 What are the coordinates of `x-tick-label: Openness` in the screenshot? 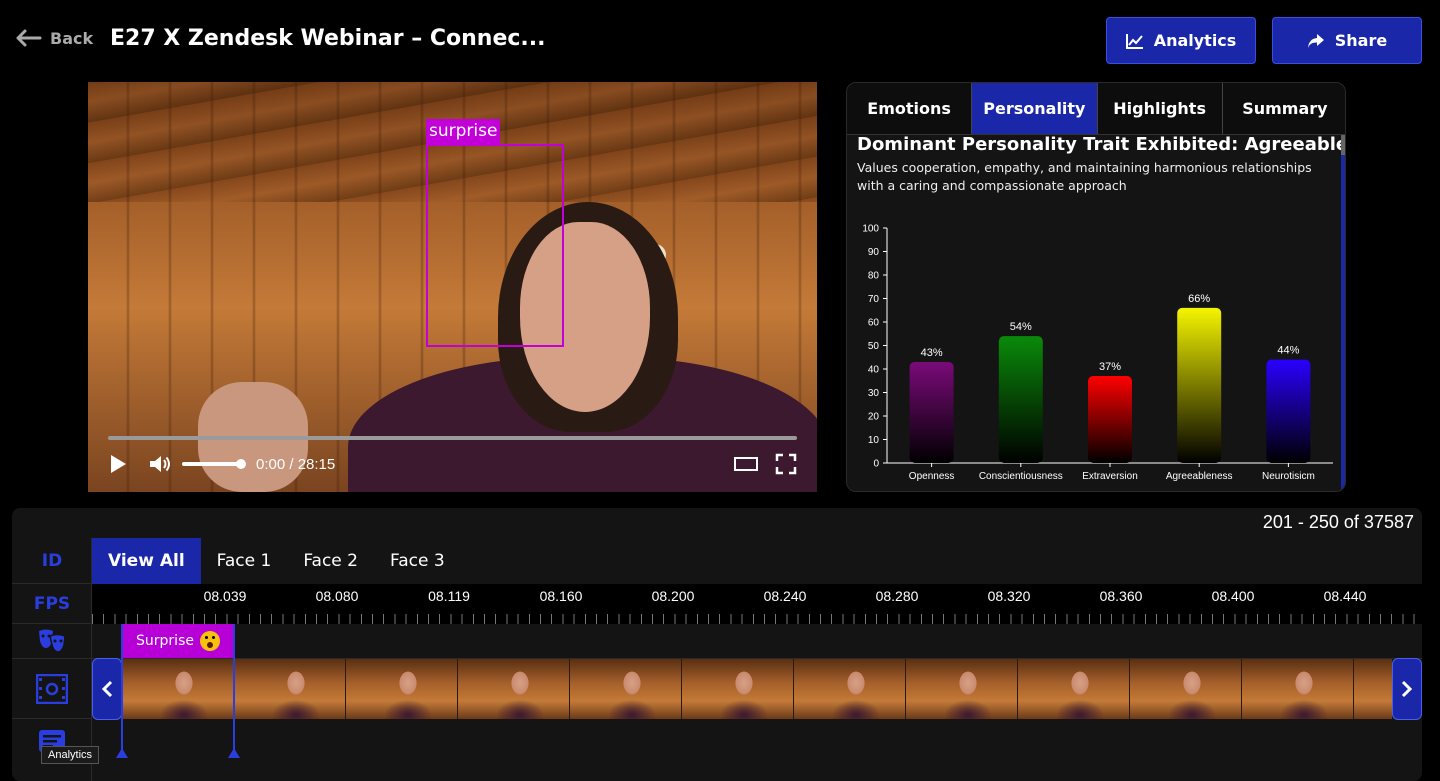 It's located at (932, 476).